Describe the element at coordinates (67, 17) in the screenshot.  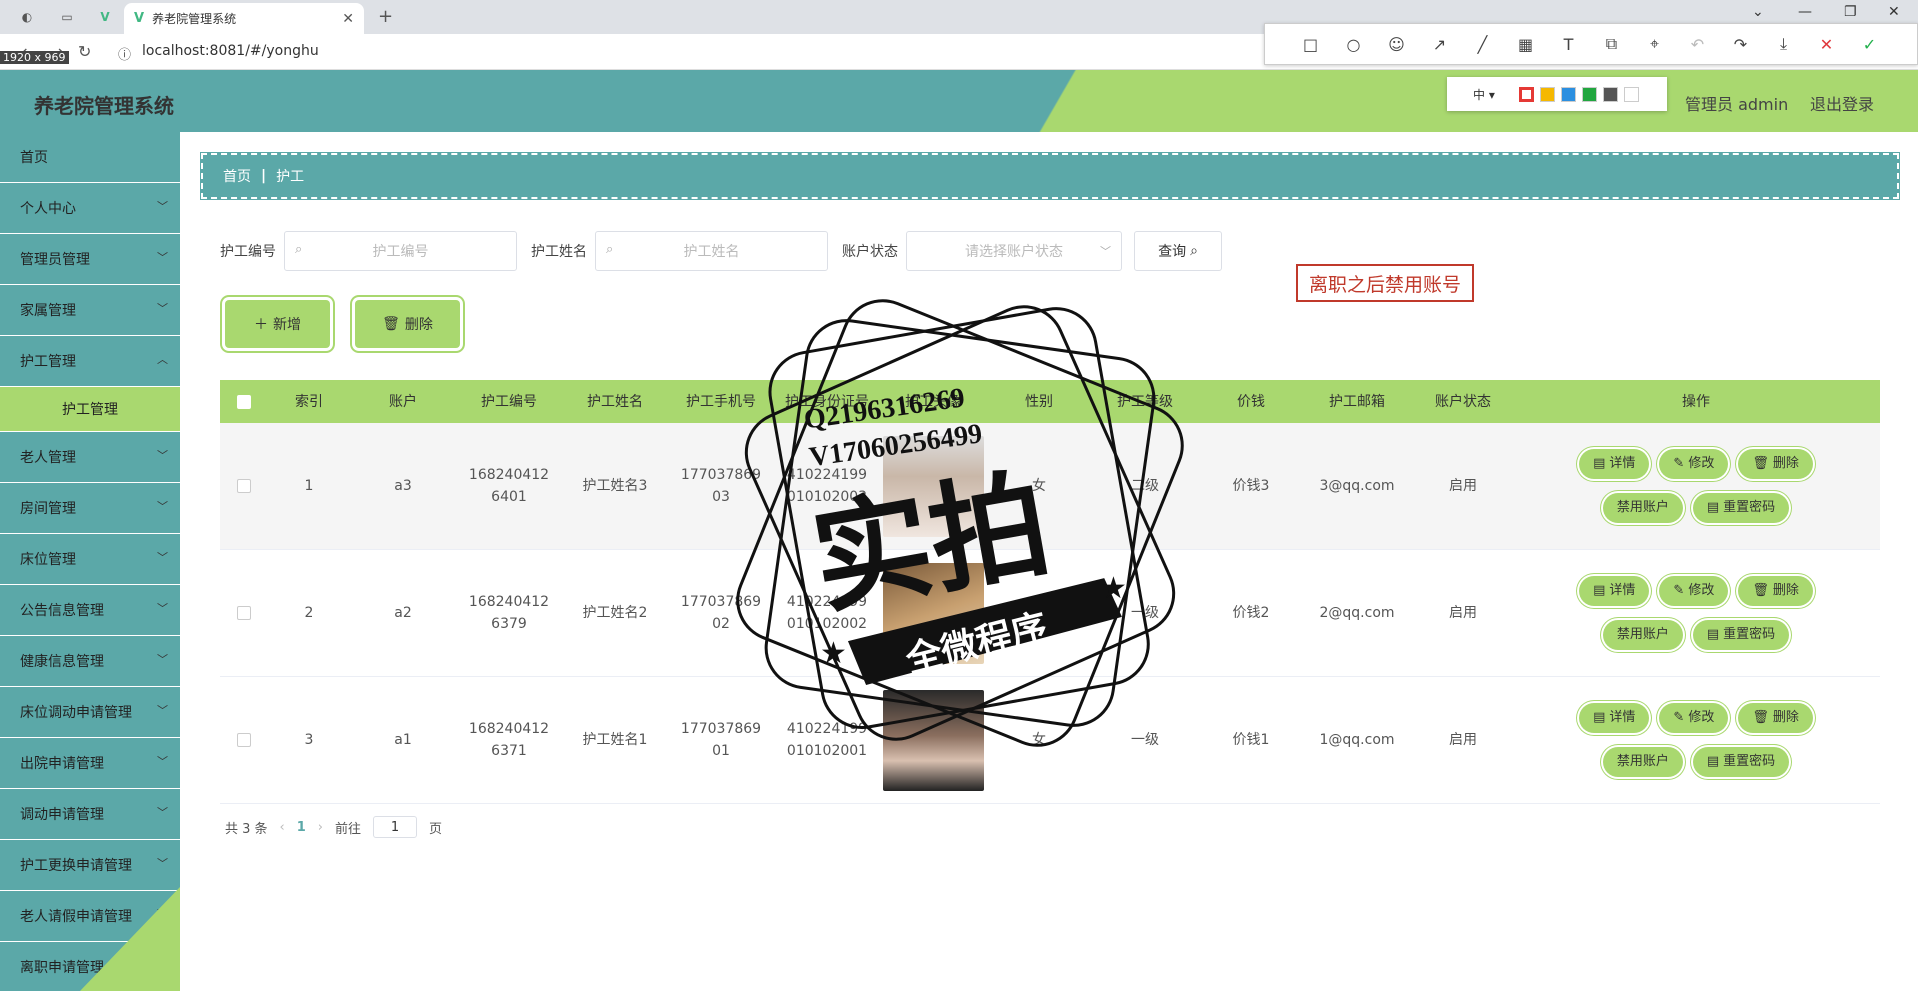
I see `blank-tab-icon: ▭` at that location.